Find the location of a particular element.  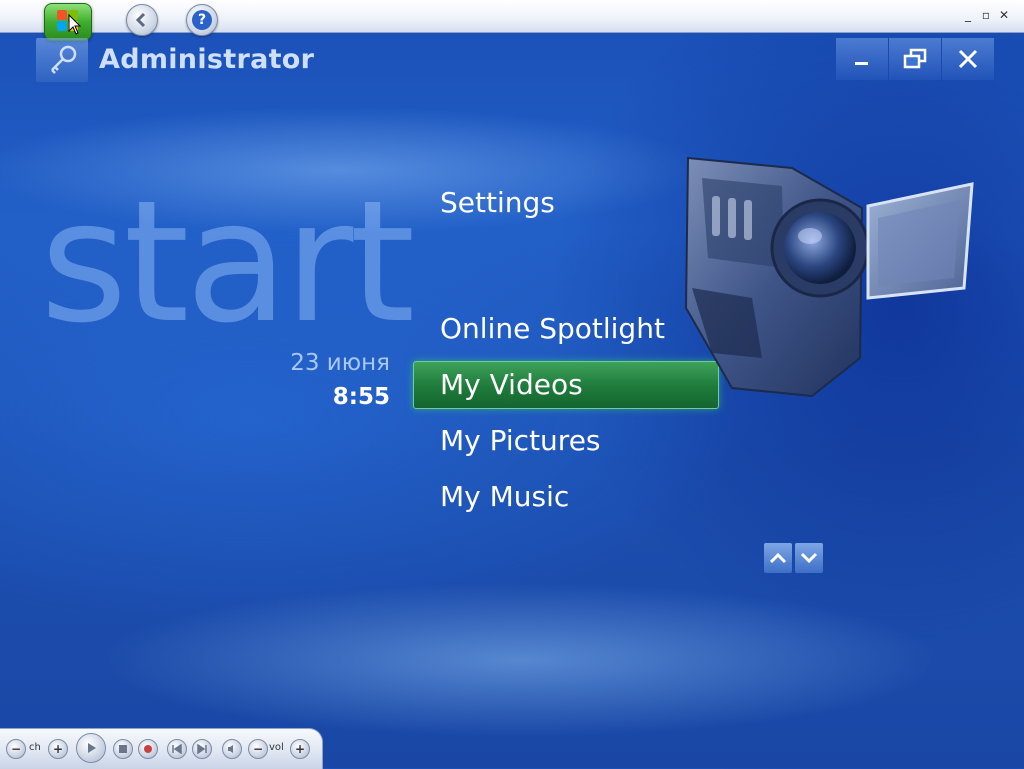

back-button is located at coordinates (142, 20).